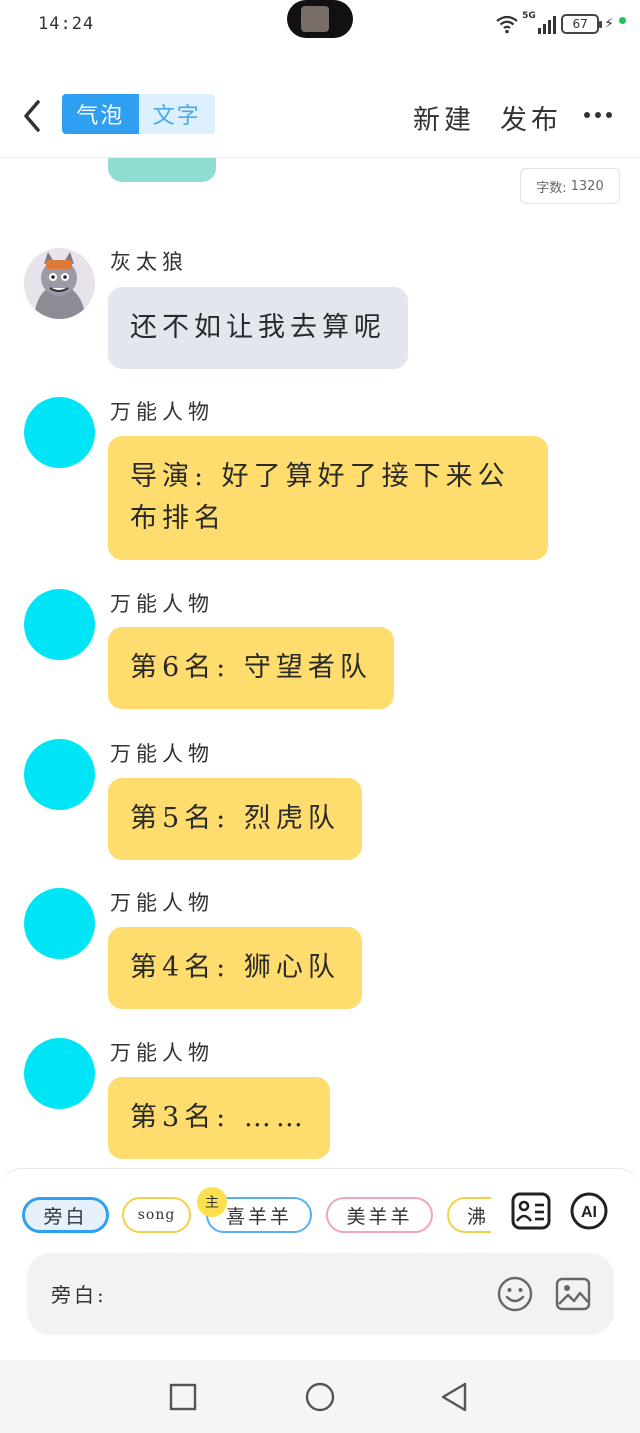 The width and height of the screenshot is (640, 1433). What do you see at coordinates (379, 1215) in the screenshot?
I see `role-chip-meiyangyang: 美羊羊` at bounding box center [379, 1215].